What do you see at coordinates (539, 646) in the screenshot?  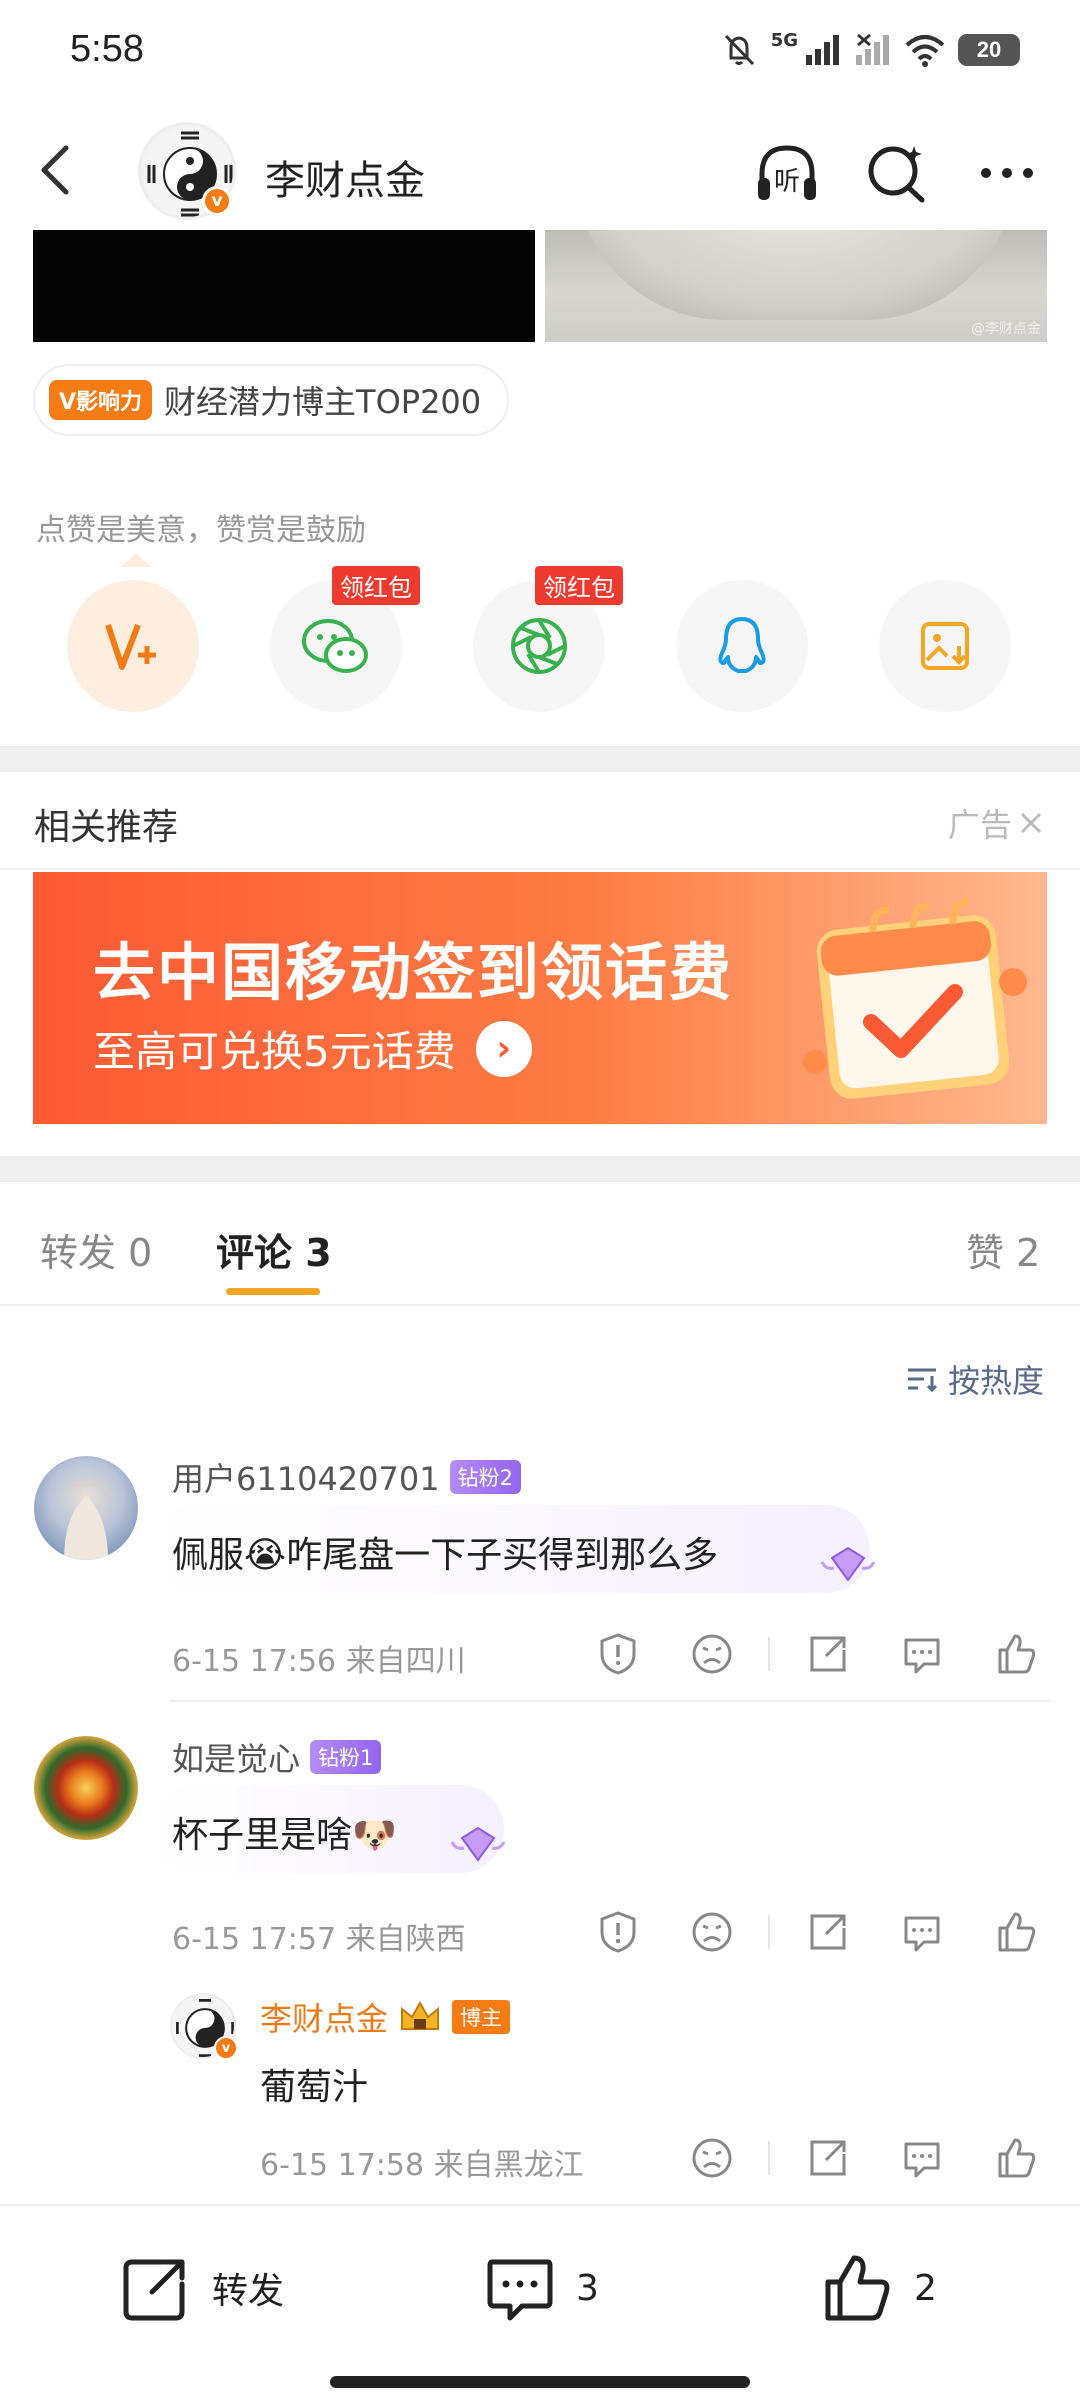 I see `moments-icon` at bounding box center [539, 646].